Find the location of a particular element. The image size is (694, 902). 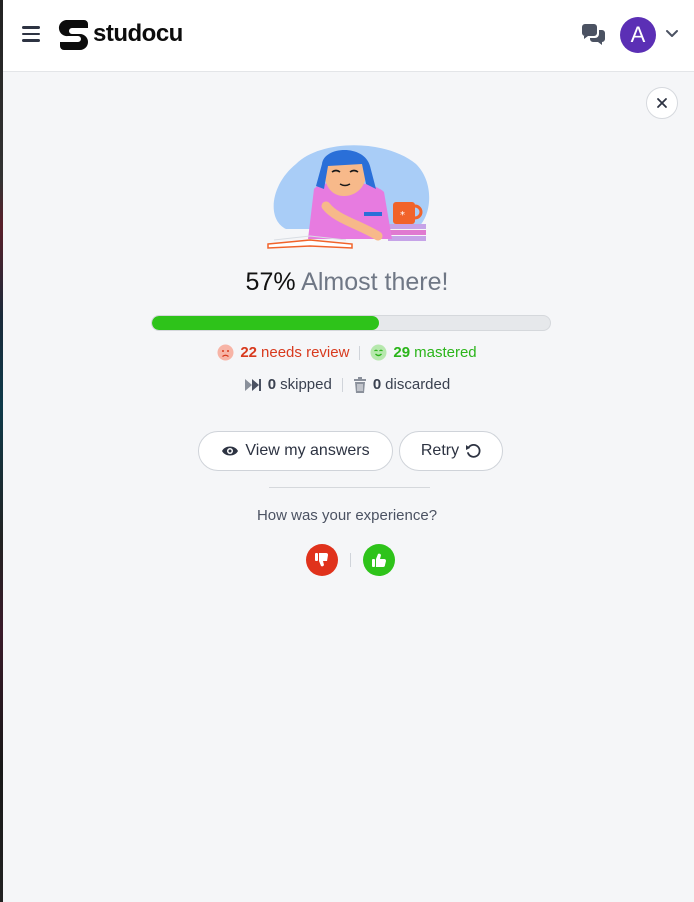

needs-review-stat: 22 needs review is located at coordinates (283, 352).